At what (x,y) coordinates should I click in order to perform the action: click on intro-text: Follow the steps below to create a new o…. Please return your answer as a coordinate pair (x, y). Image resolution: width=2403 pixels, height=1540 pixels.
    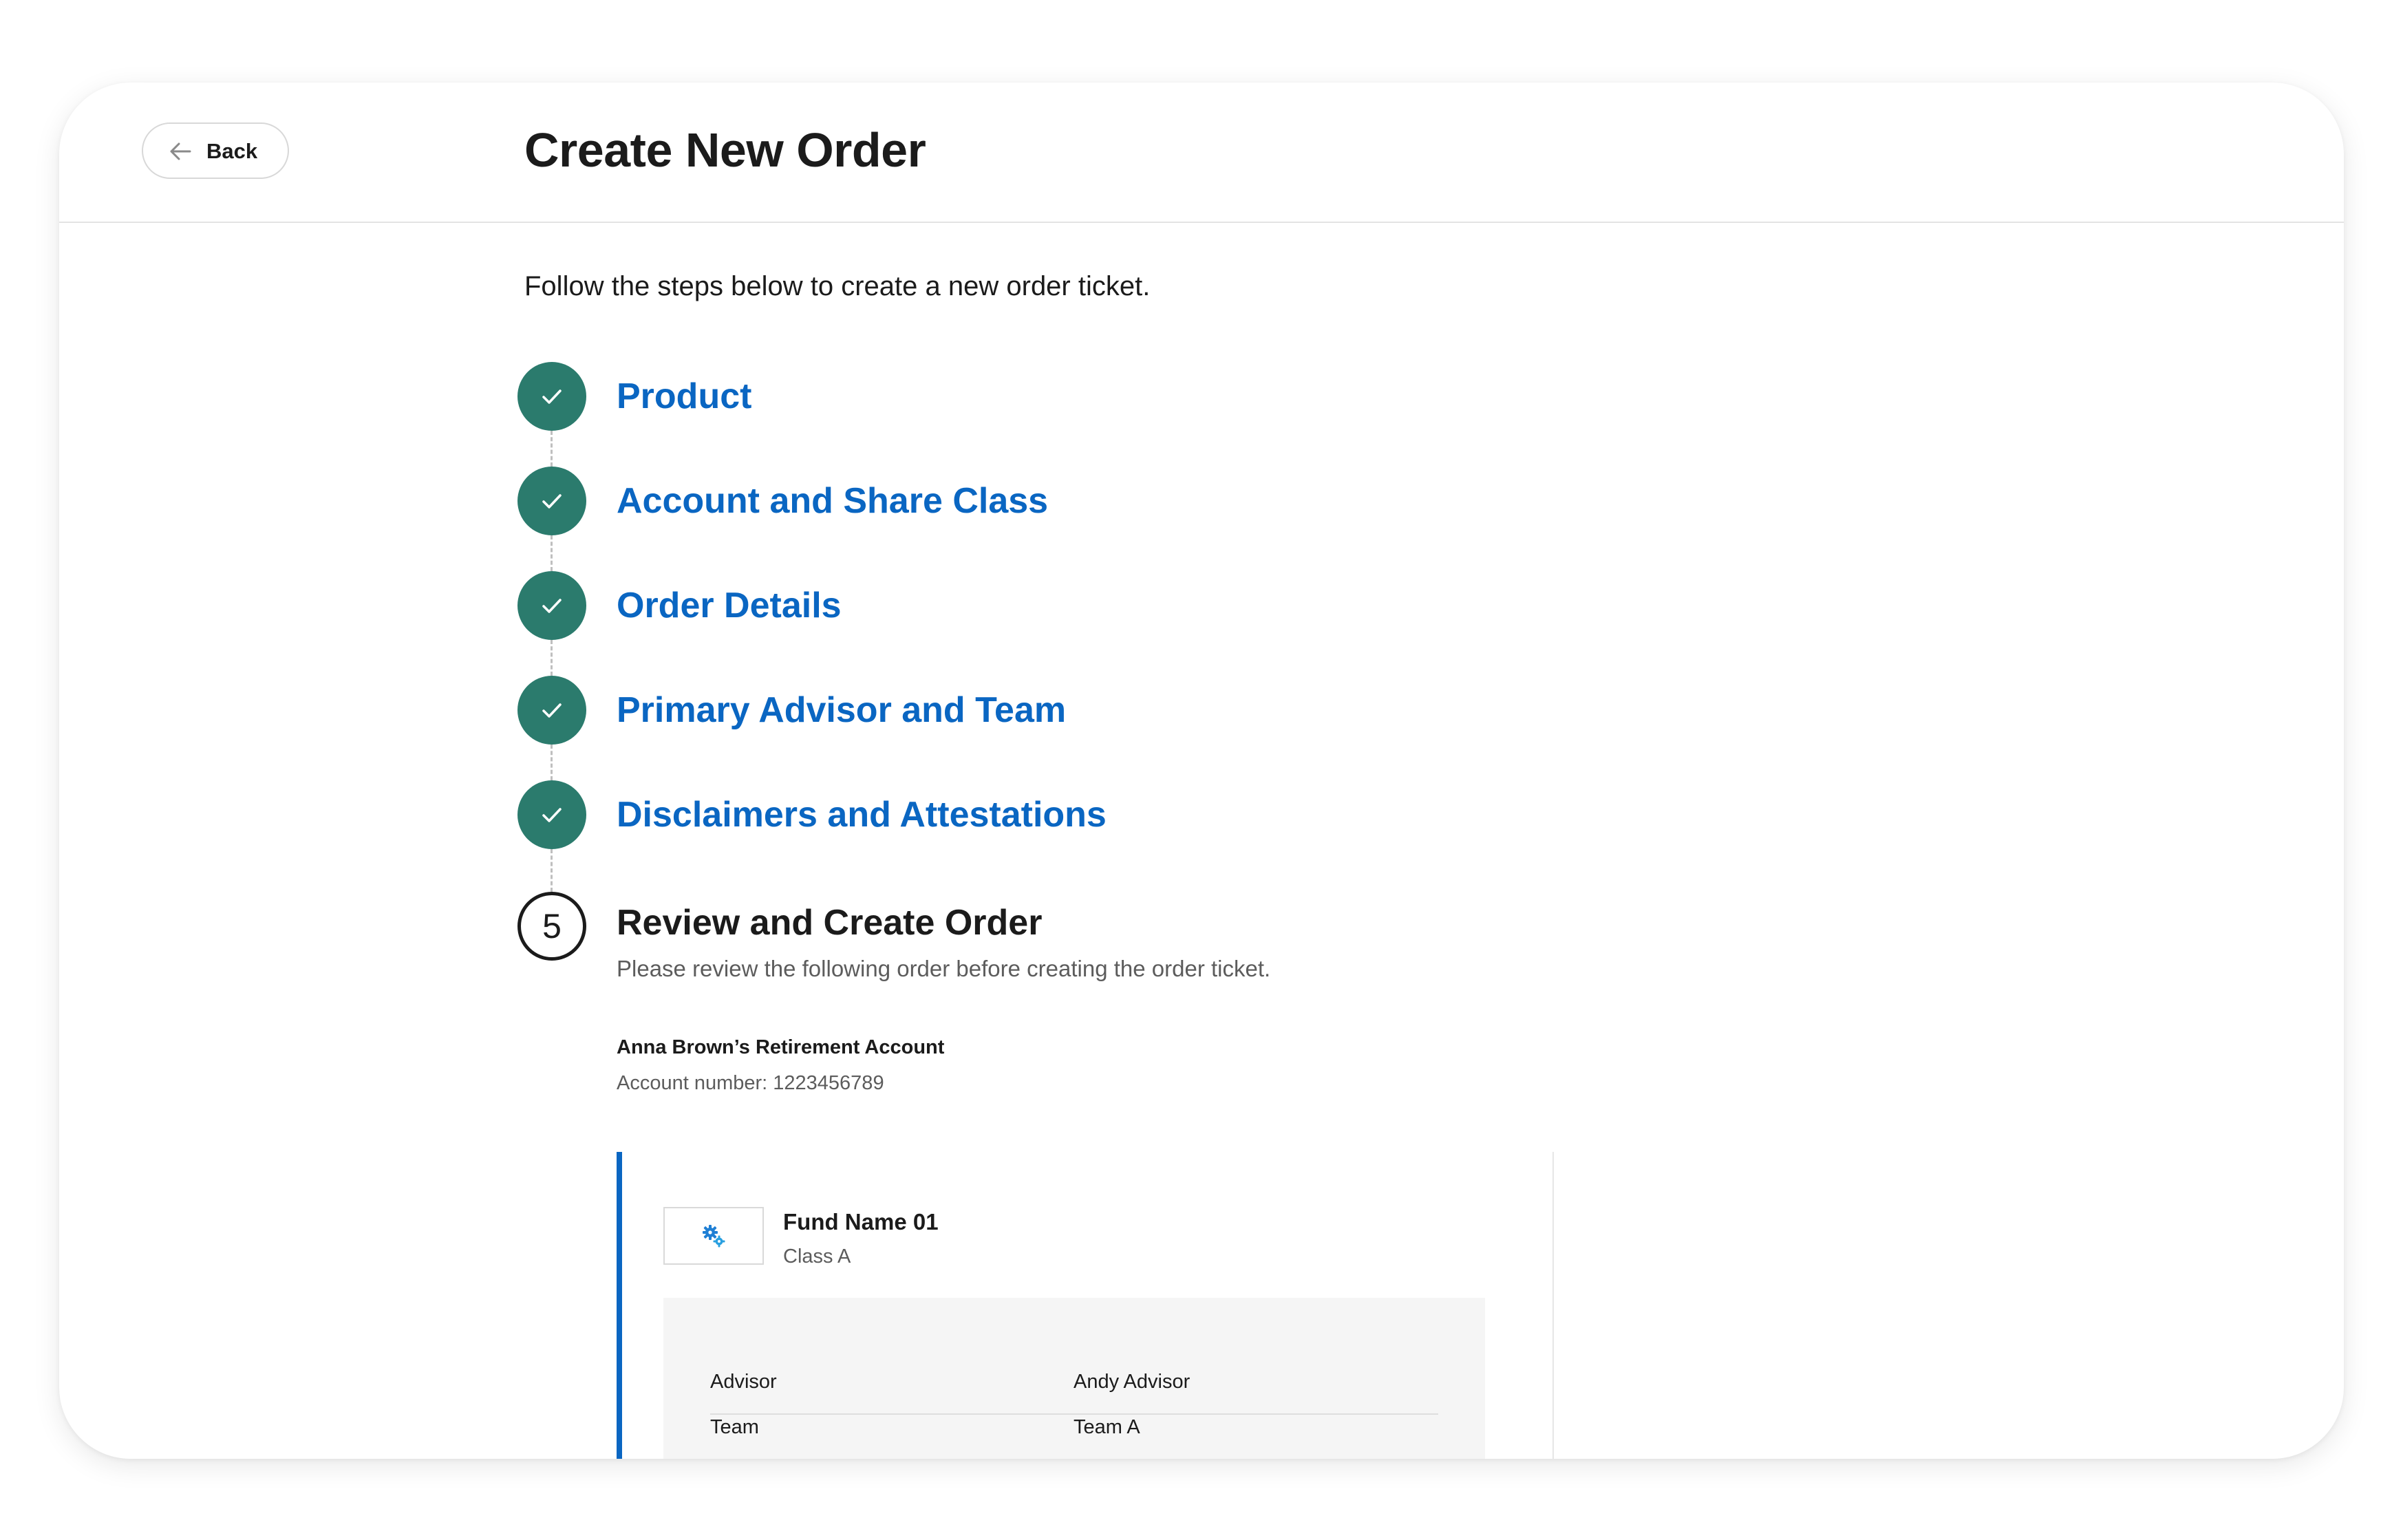
    Looking at the image, I should click on (837, 286).